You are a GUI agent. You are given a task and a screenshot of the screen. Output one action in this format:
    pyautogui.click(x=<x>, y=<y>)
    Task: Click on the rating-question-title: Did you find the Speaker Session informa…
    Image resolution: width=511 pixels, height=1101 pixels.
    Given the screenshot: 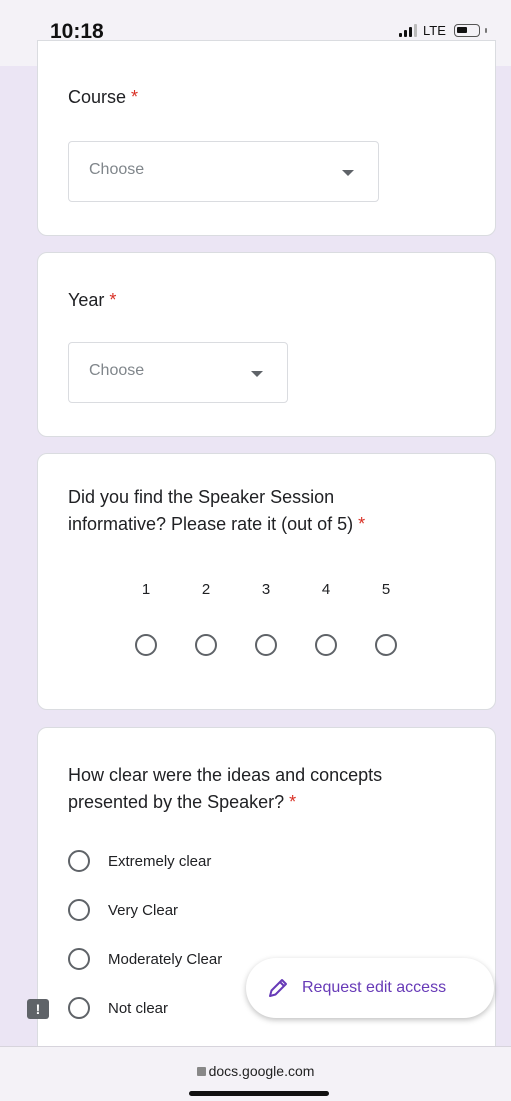 What is the action you would take?
    pyautogui.click(x=238, y=511)
    